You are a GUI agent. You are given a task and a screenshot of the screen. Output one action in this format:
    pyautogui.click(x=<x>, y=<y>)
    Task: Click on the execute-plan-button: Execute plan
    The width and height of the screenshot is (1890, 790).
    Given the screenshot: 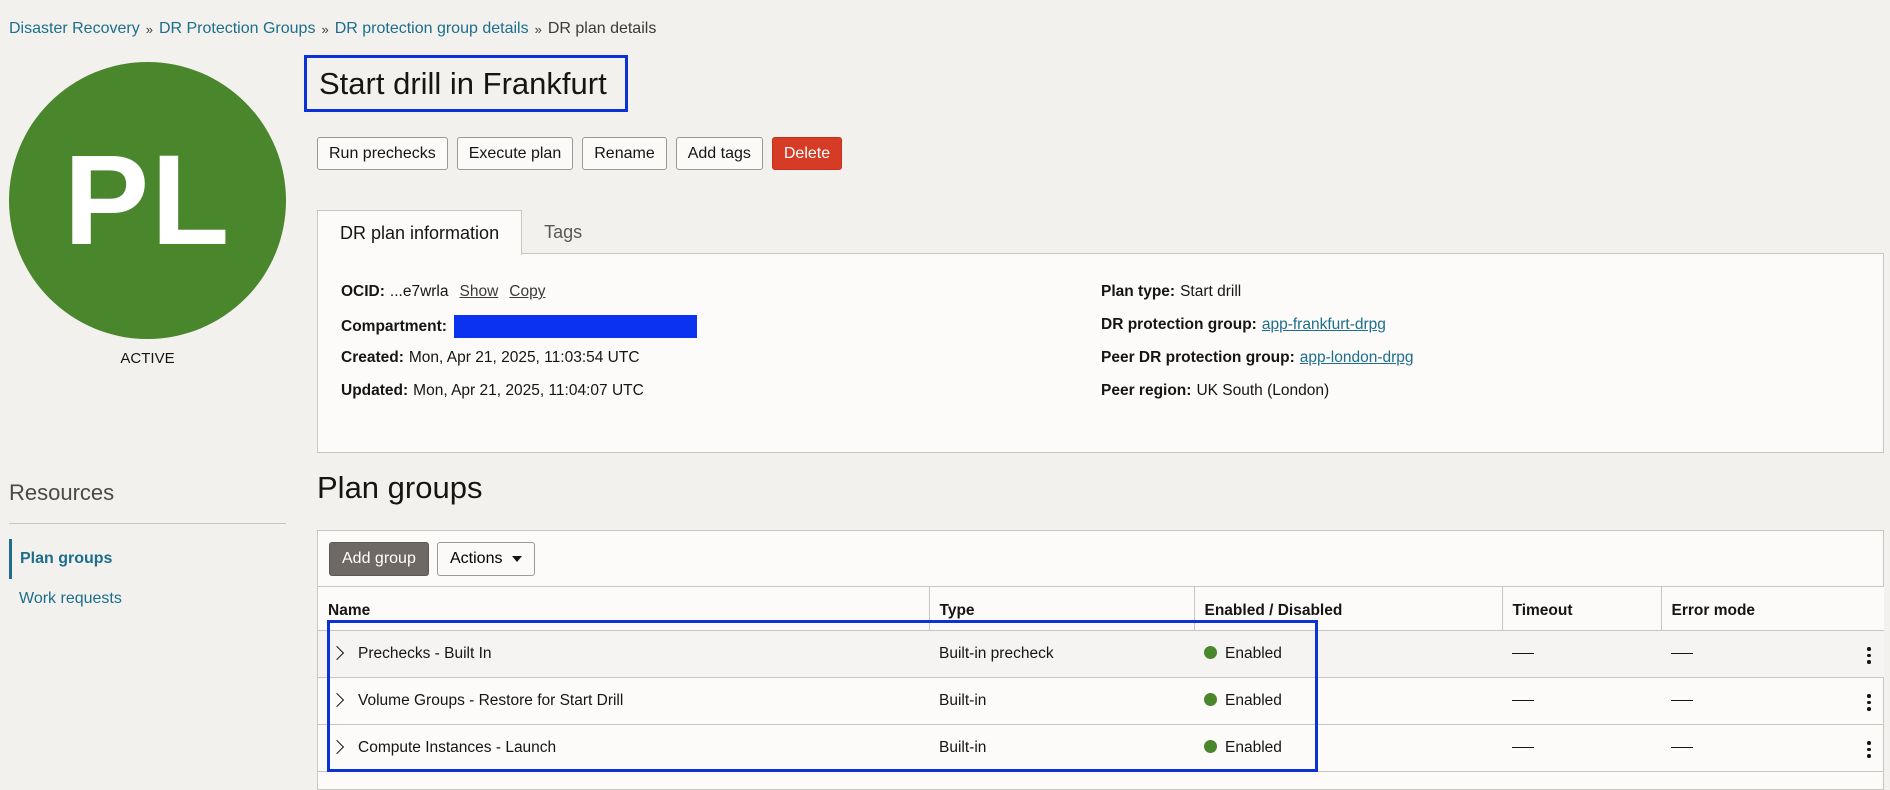 What is the action you would take?
    pyautogui.click(x=515, y=153)
    